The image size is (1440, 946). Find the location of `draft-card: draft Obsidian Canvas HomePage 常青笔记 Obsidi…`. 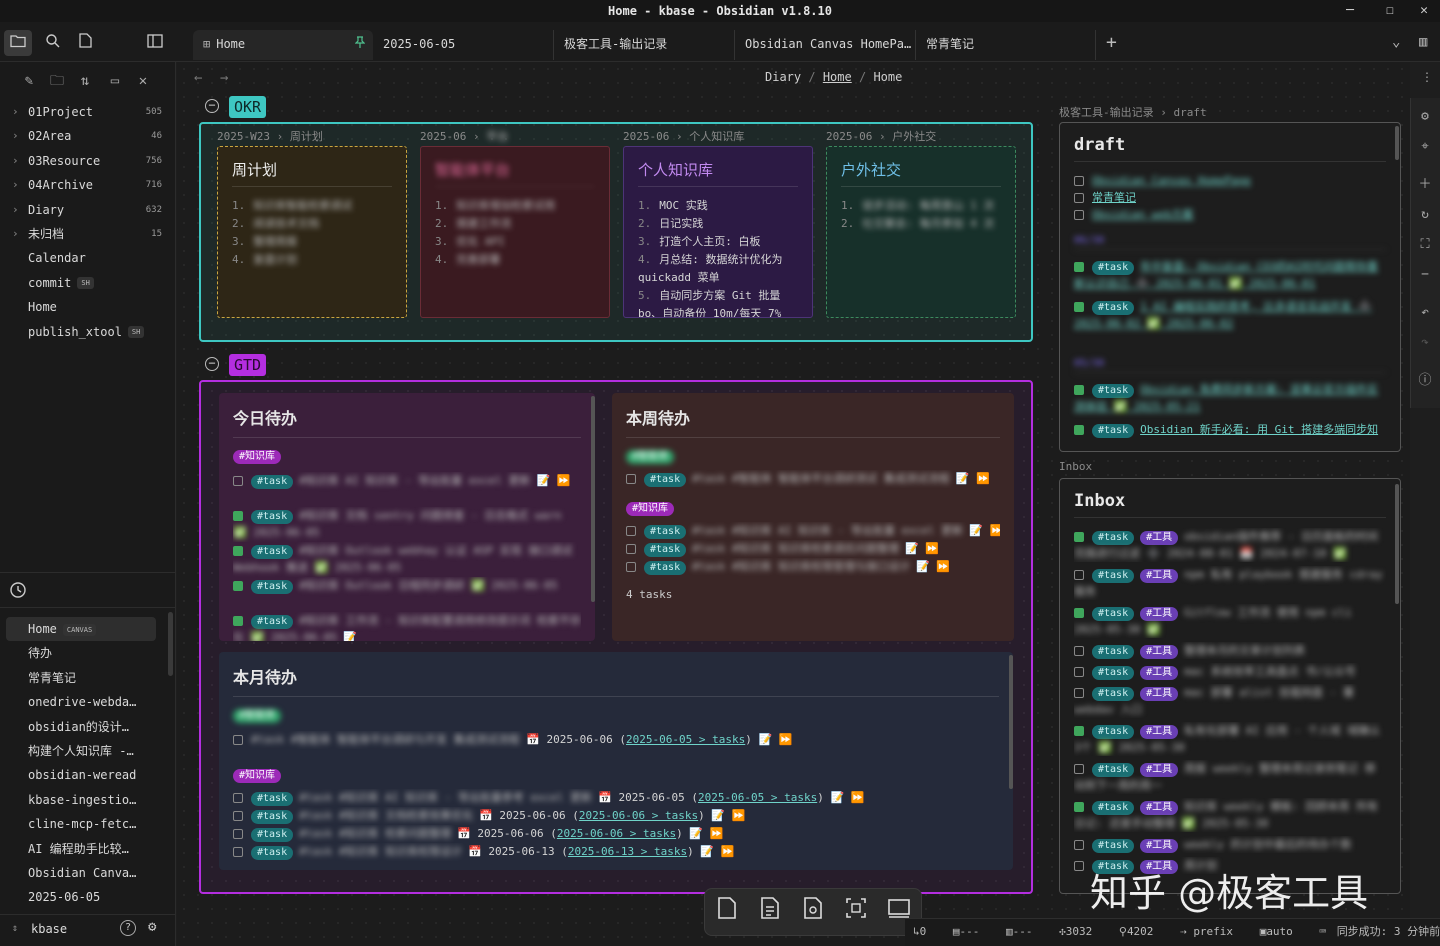

draft-card: draft Obsidian Canvas HomePage 常青笔记 Obsidi… is located at coordinates (1230, 287).